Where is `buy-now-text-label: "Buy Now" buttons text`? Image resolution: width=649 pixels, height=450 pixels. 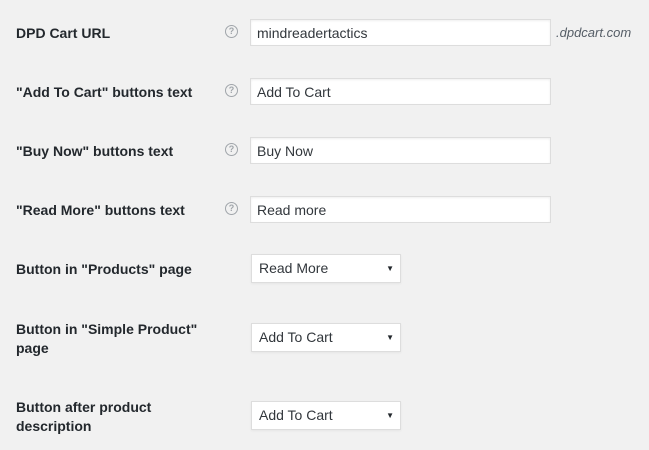 buy-now-text-label: "Buy Now" buttons text is located at coordinates (95, 151).